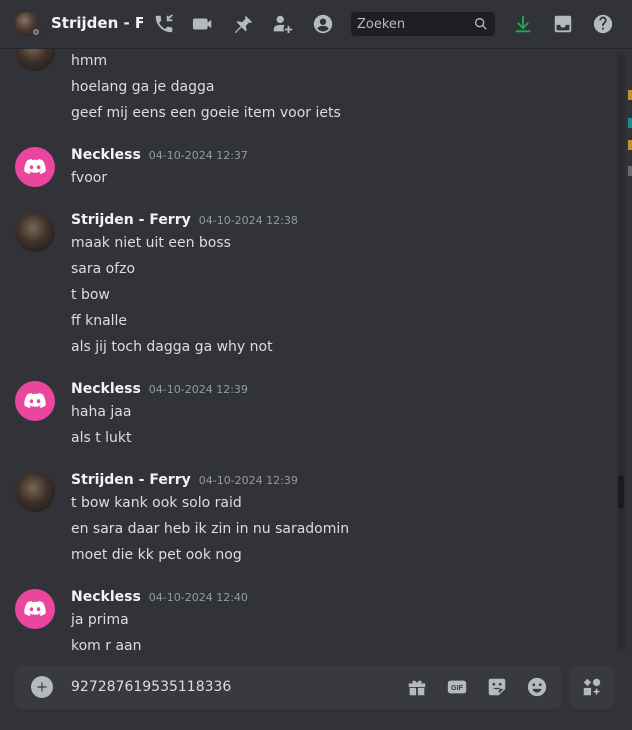 The width and height of the screenshot is (632, 730). What do you see at coordinates (164, 24) in the screenshot?
I see `phone-call-icon` at bounding box center [164, 24].